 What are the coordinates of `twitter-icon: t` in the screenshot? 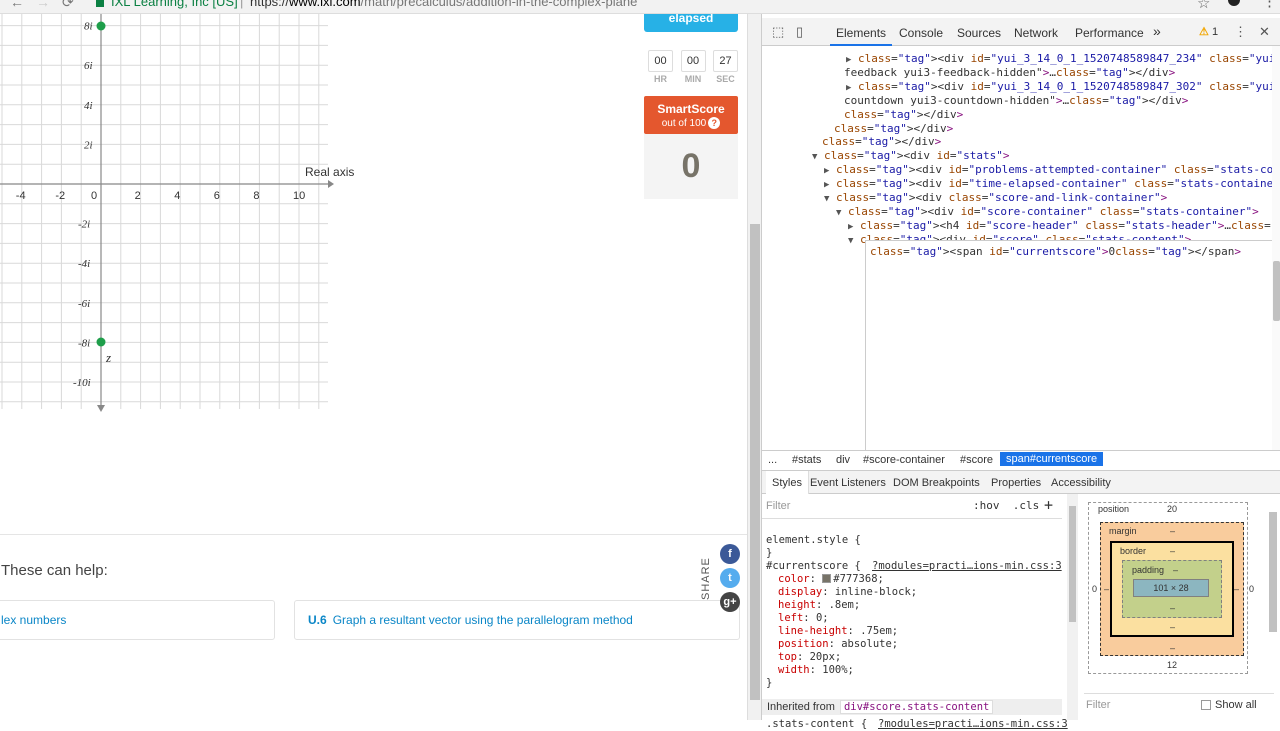 It's located at (730, 578).